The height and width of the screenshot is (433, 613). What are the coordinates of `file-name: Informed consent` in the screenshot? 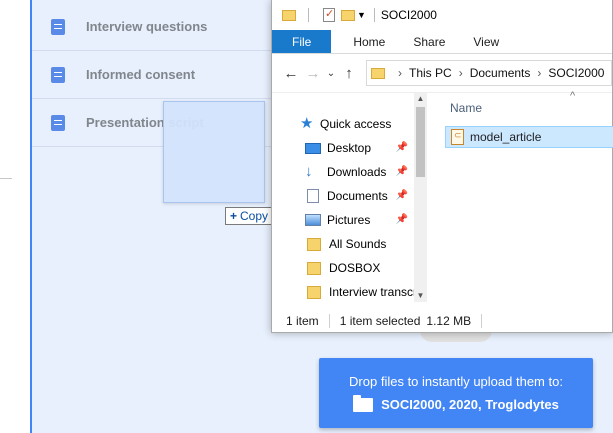 It's located at (141, 74).